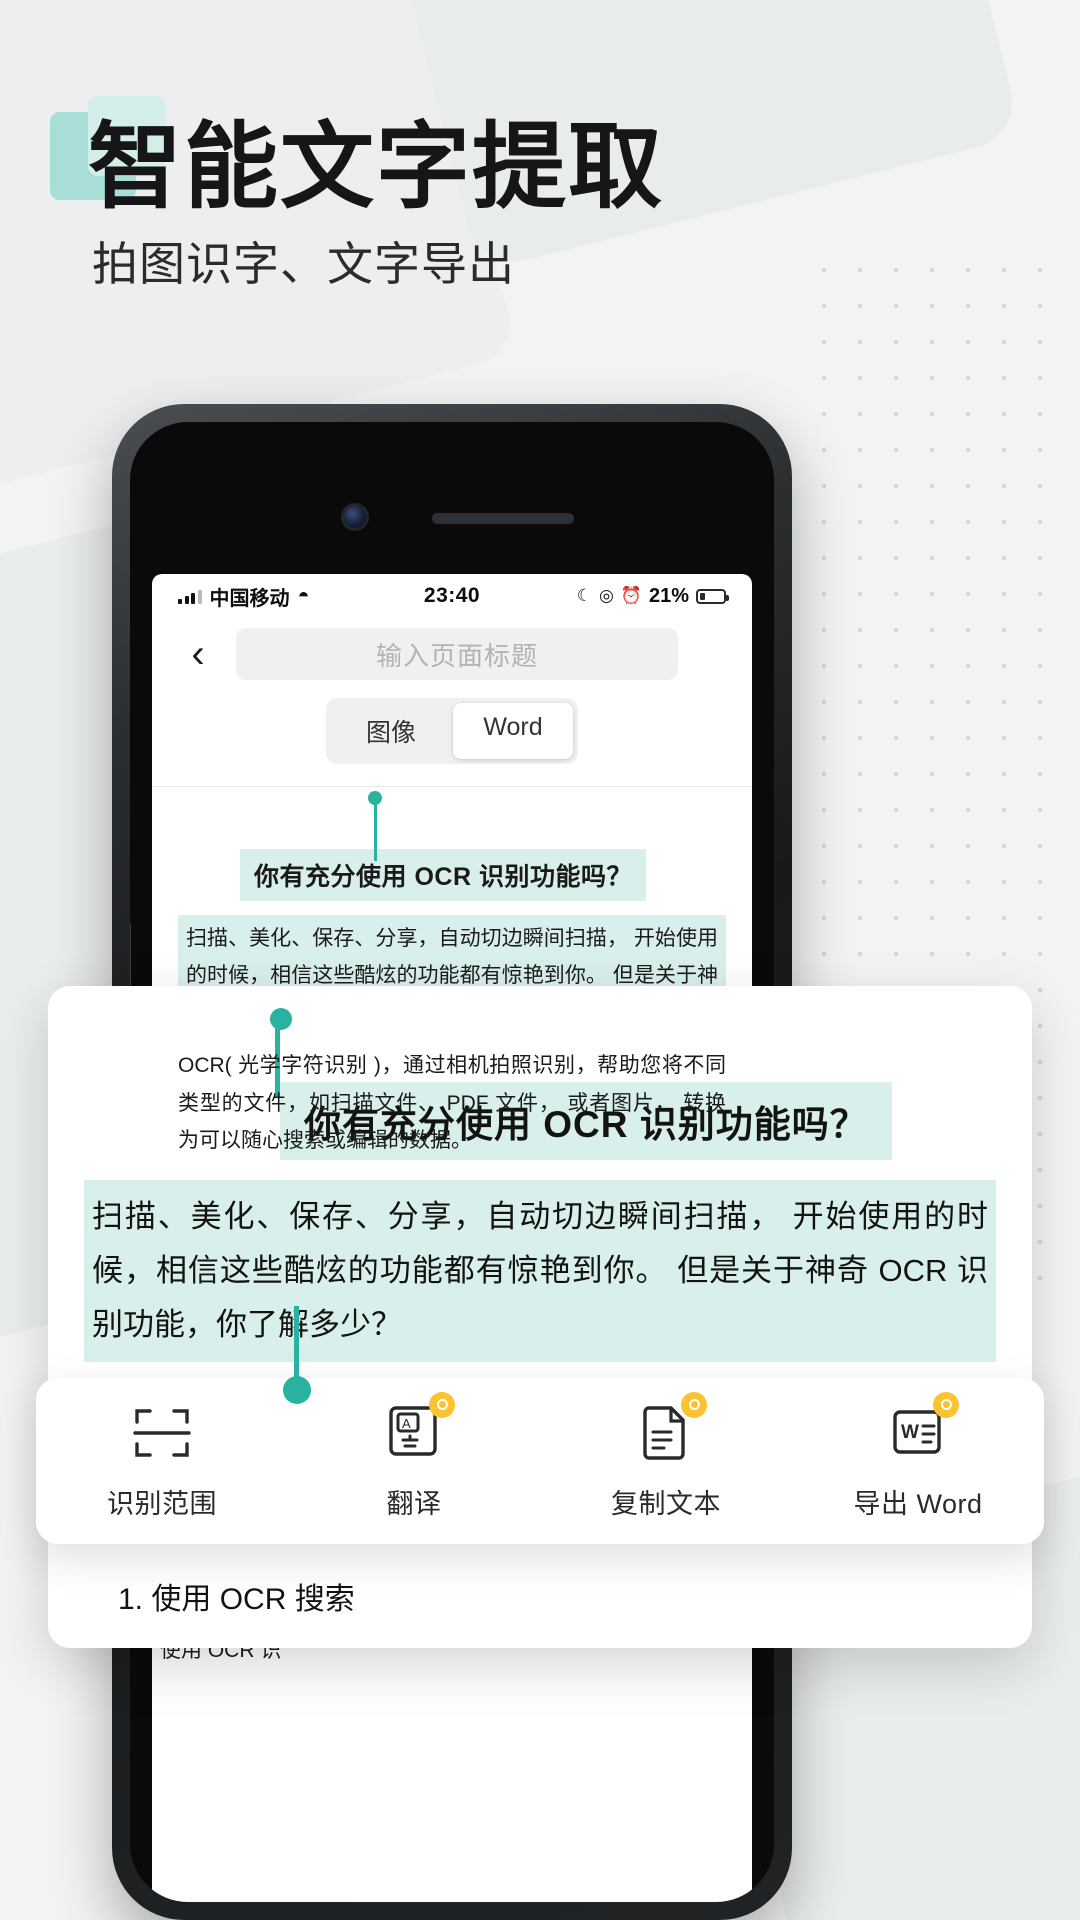  I want to click on toolbar-label: 复制文本, so click(666, 1503).